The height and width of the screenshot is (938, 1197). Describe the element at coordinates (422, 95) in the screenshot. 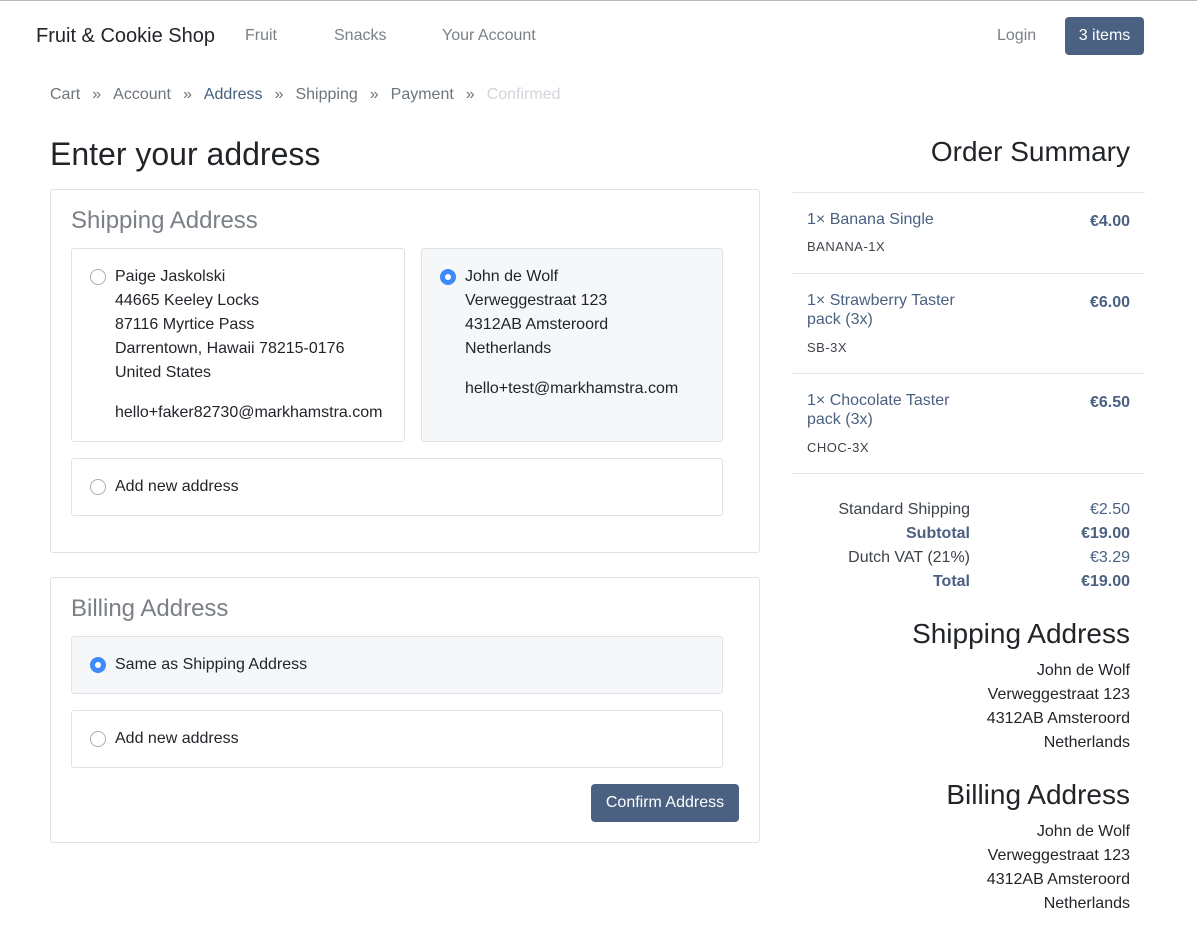

I see `breadcrumb-payment: Payment` at that location.